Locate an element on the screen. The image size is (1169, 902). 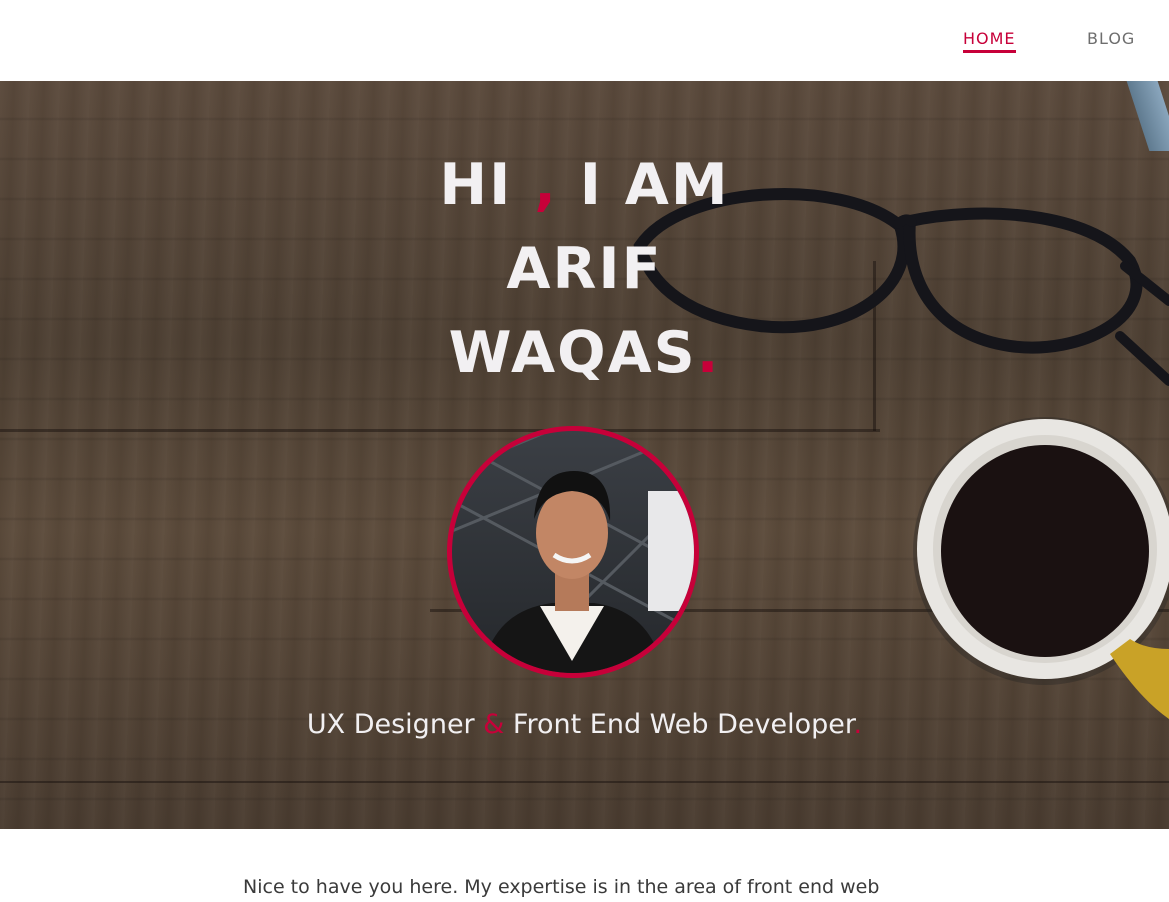
tagline-period: . is located at coordinates (858, 724).